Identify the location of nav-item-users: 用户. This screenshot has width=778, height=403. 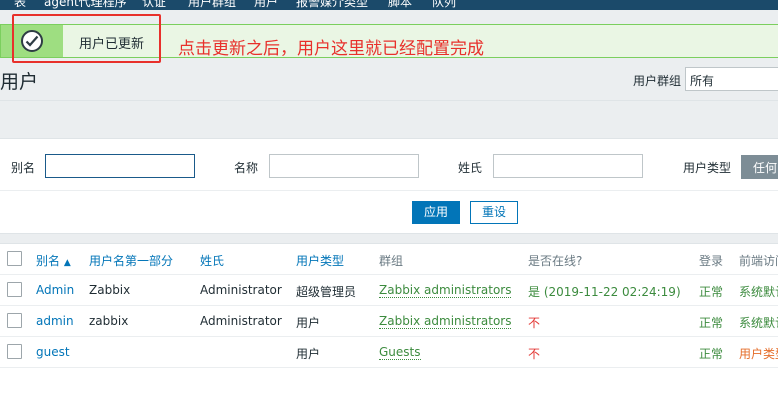
(266, 5).